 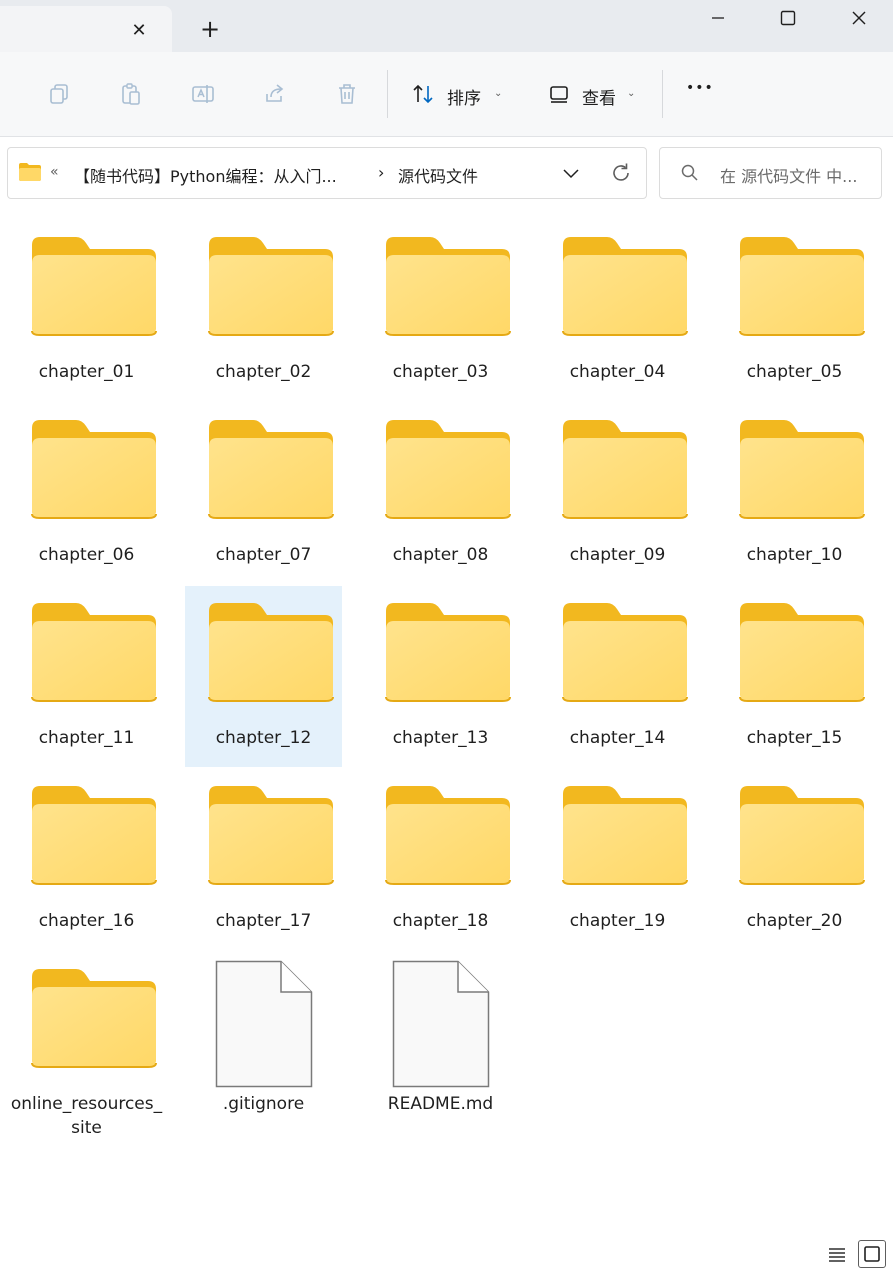 I want to click on folder-item: chapter_13, so click(x=440, y=676).